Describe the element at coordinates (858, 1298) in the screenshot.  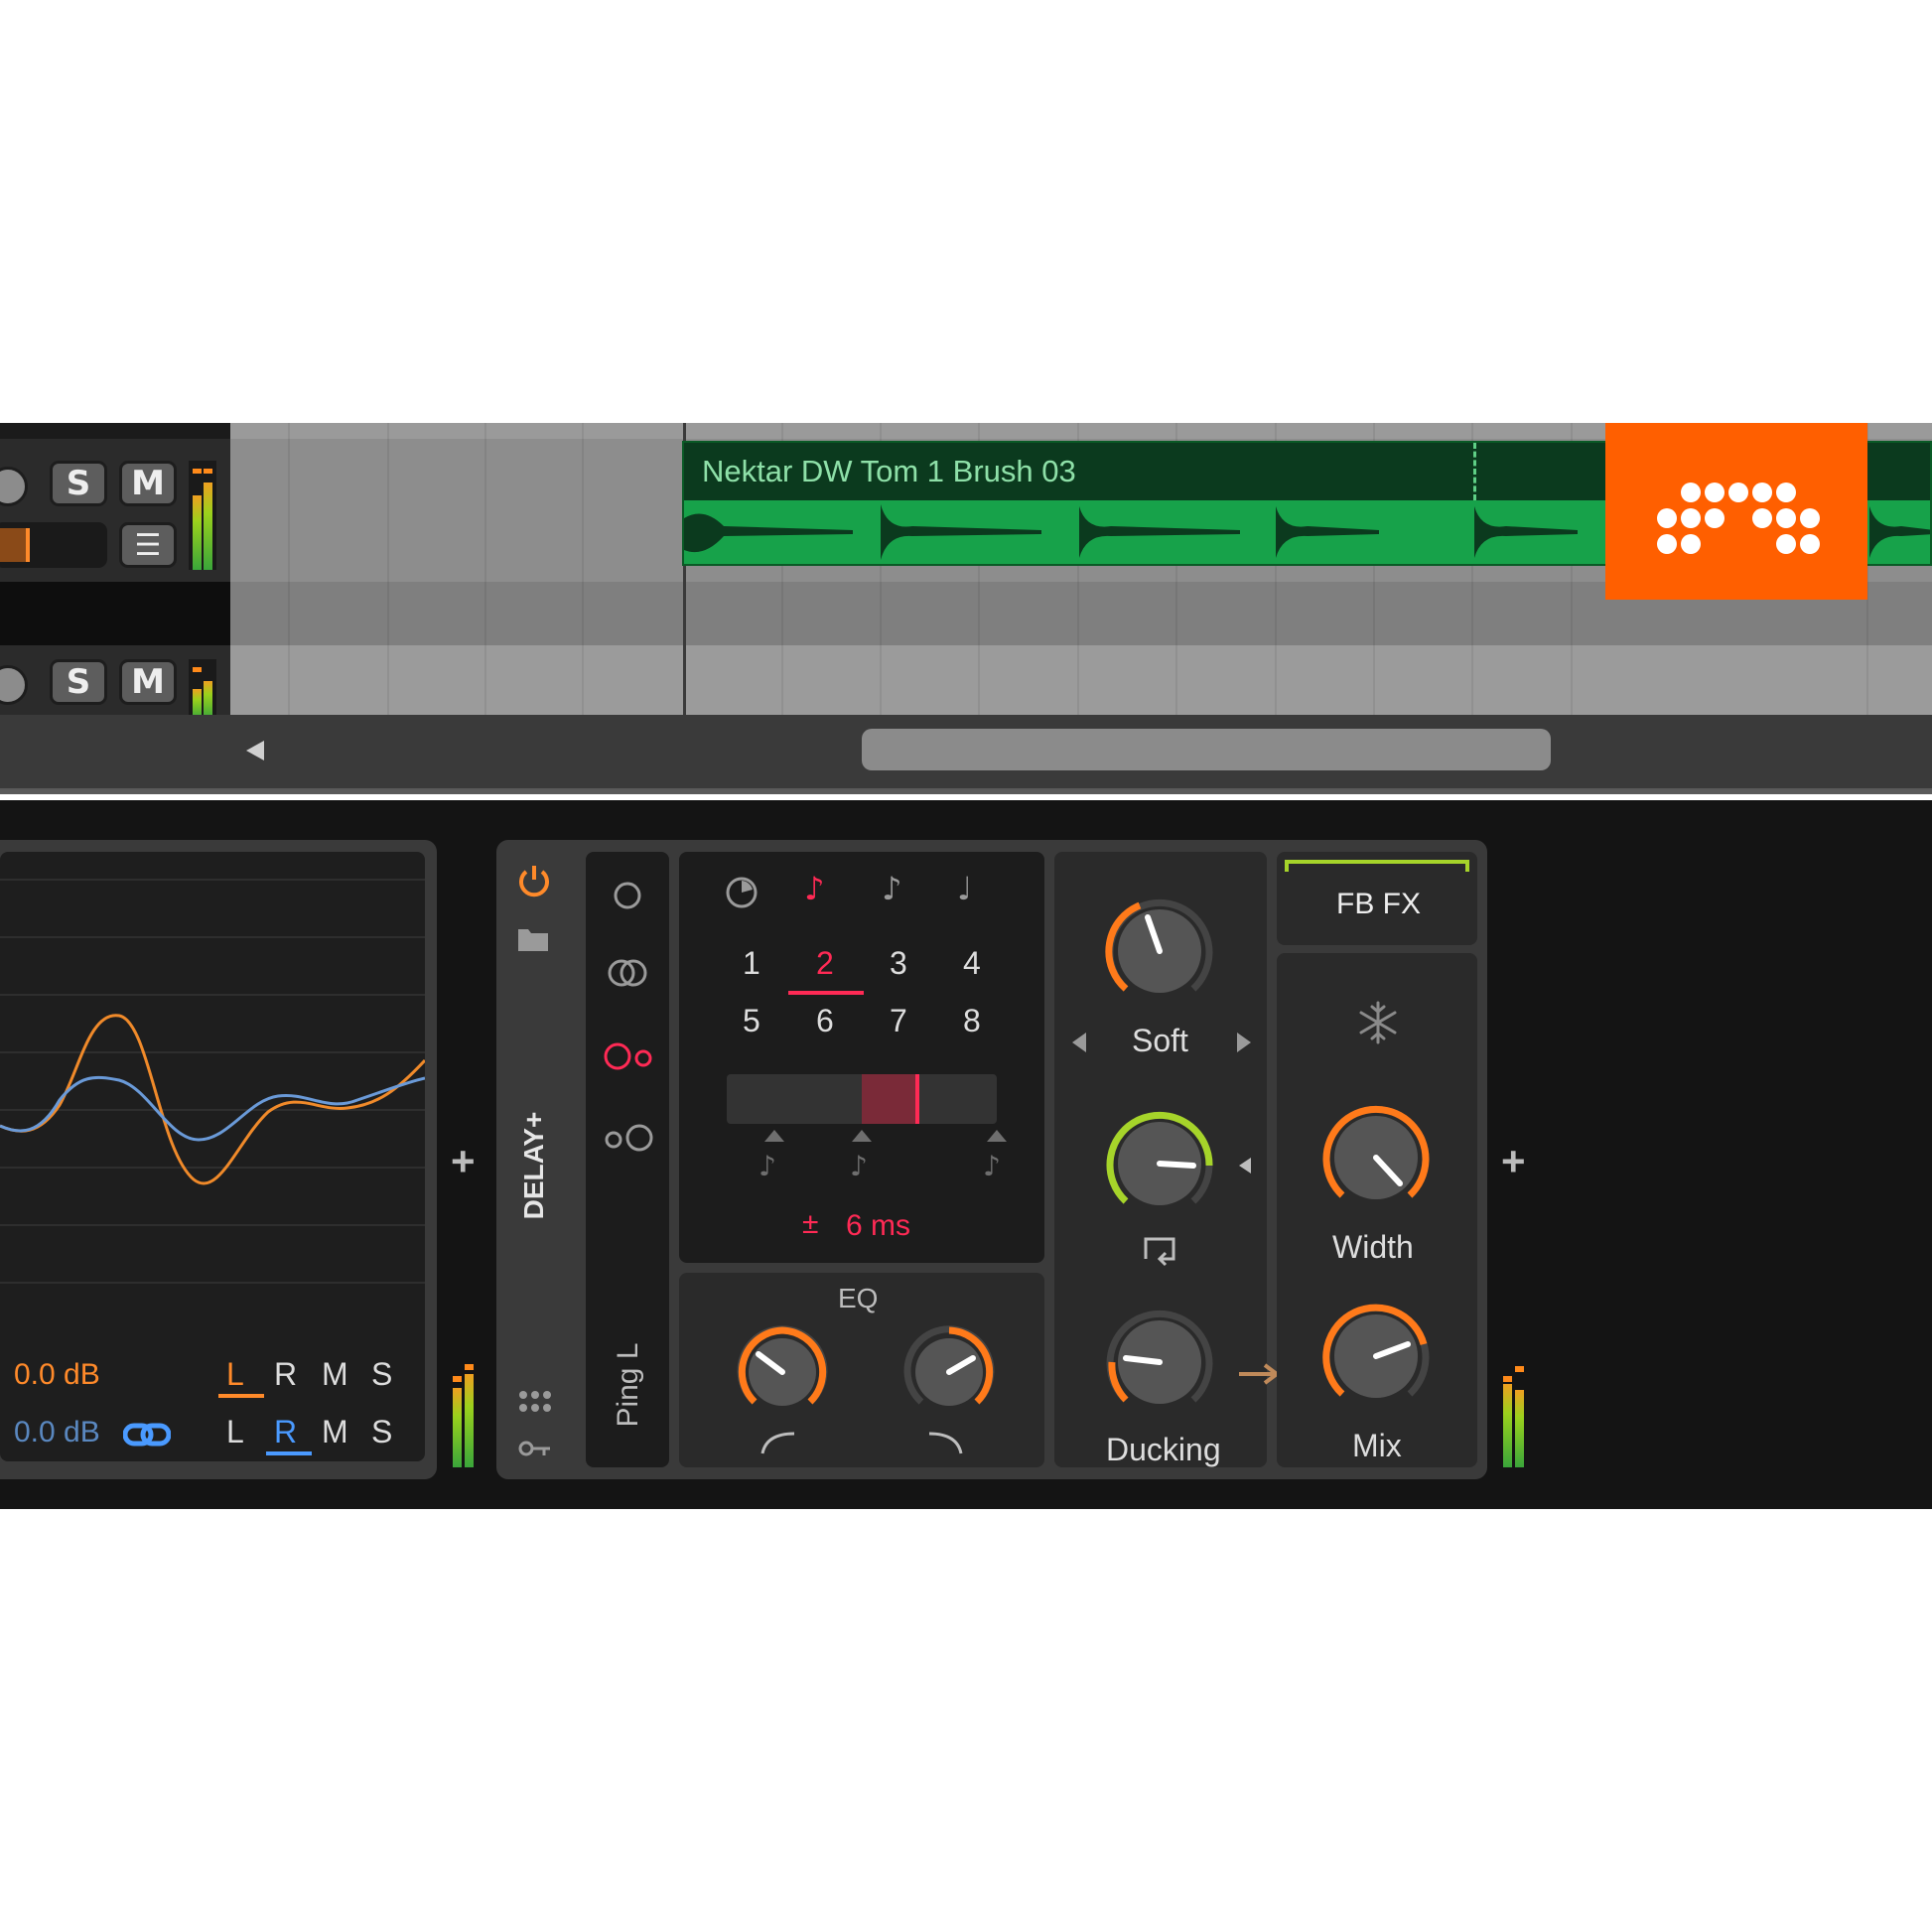
I see `eq-label: EQ` at that location.